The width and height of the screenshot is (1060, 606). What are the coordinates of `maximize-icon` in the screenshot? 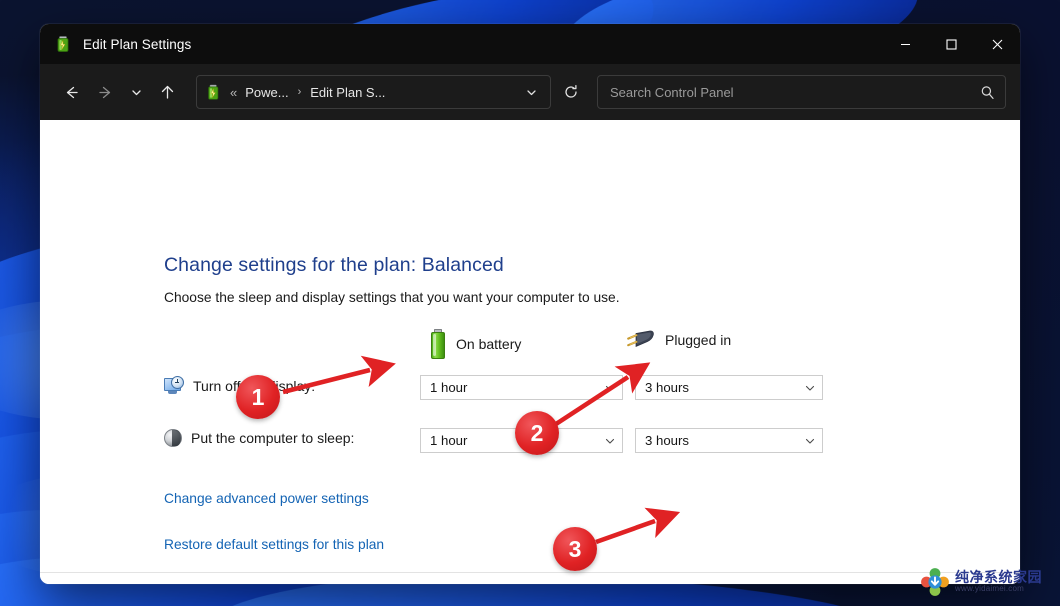 It's located at (951, 44).